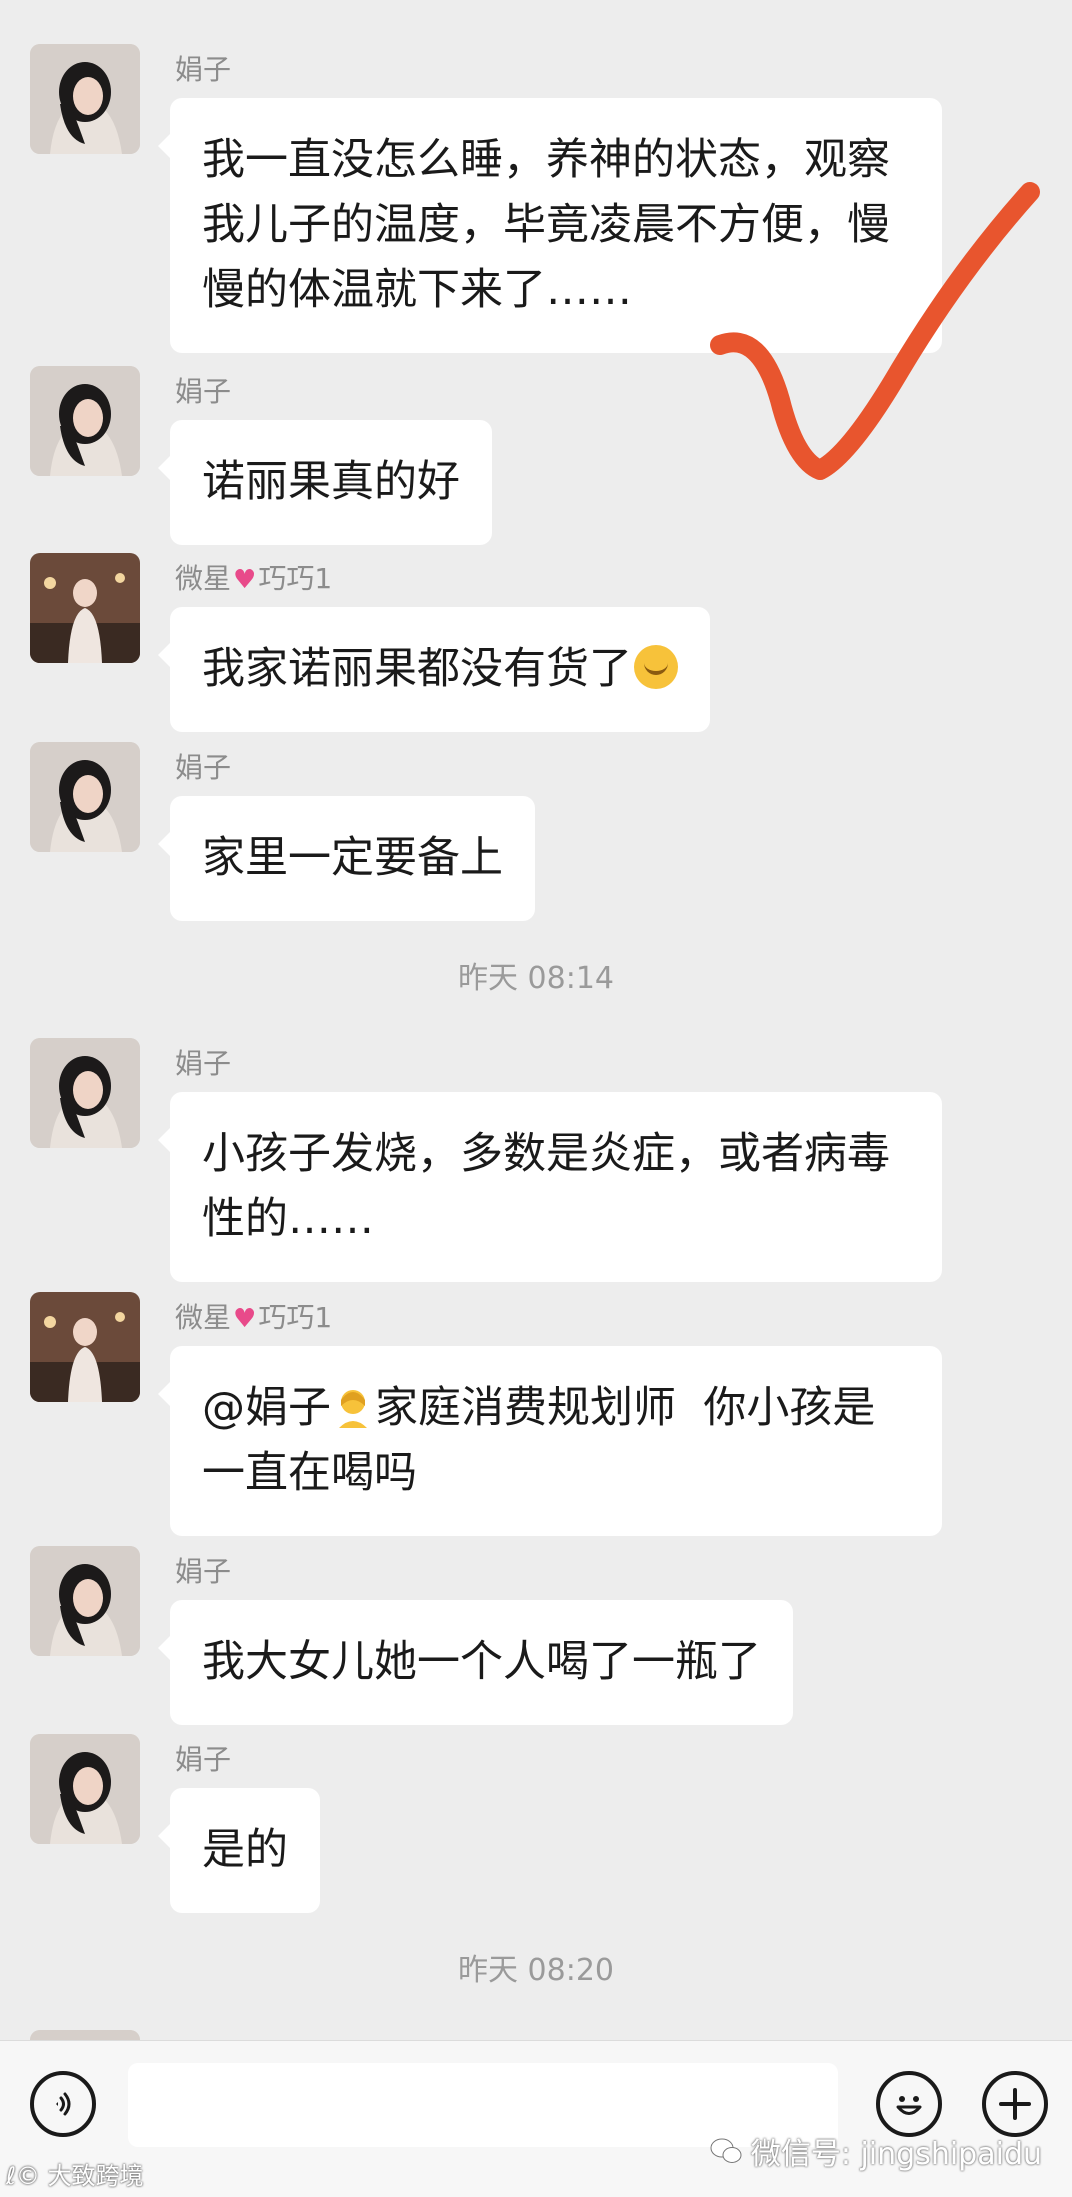  Describe the element at coordinates (346, 858) in the screenshot. I see `message-bubble: 家里一定要备上` at that location.